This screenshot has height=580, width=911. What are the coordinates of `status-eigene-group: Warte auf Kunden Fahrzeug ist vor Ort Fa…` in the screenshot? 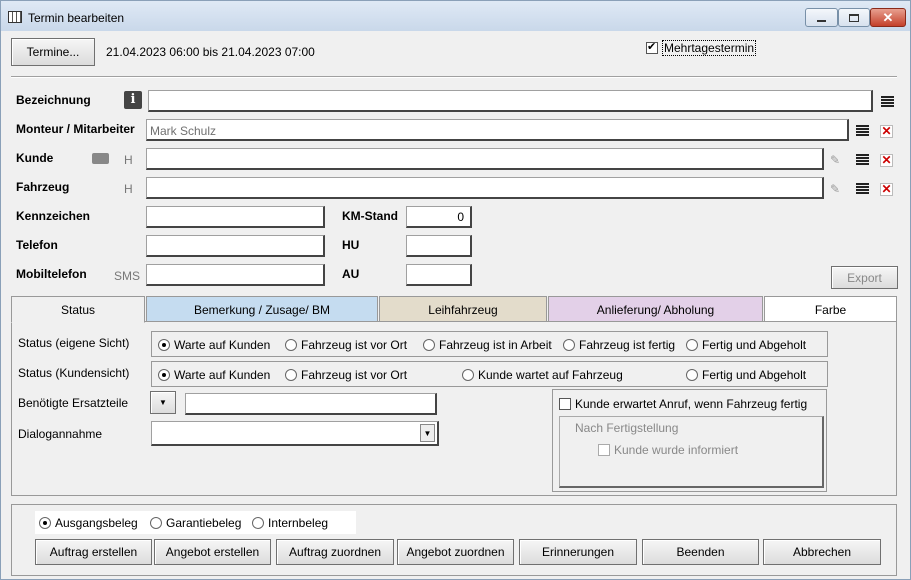 It's located at (489, 344).